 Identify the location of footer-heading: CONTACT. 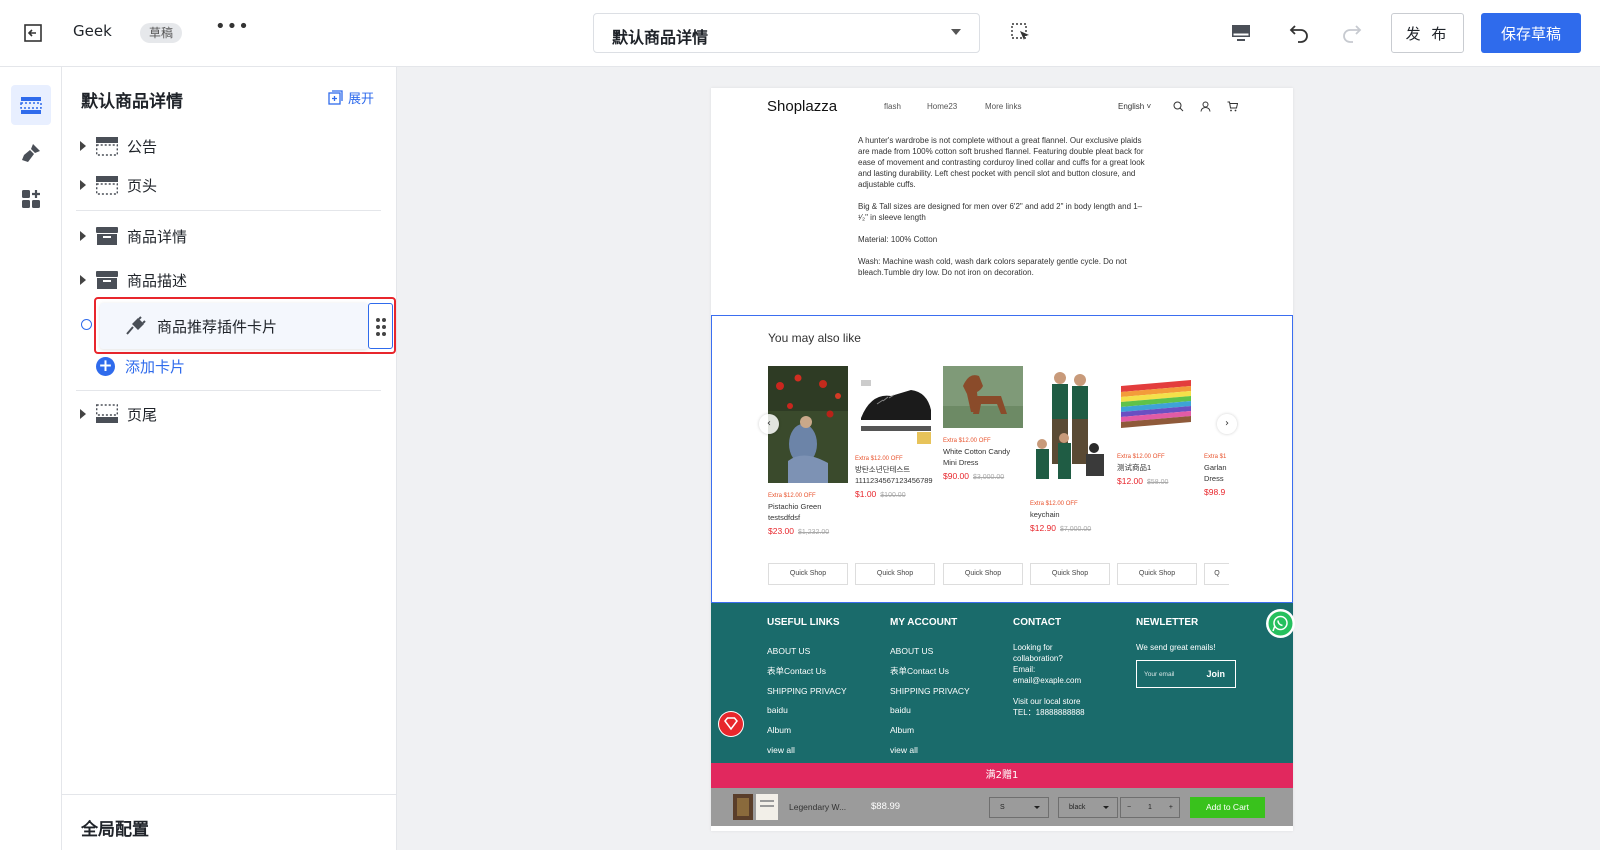
(1037, 622).